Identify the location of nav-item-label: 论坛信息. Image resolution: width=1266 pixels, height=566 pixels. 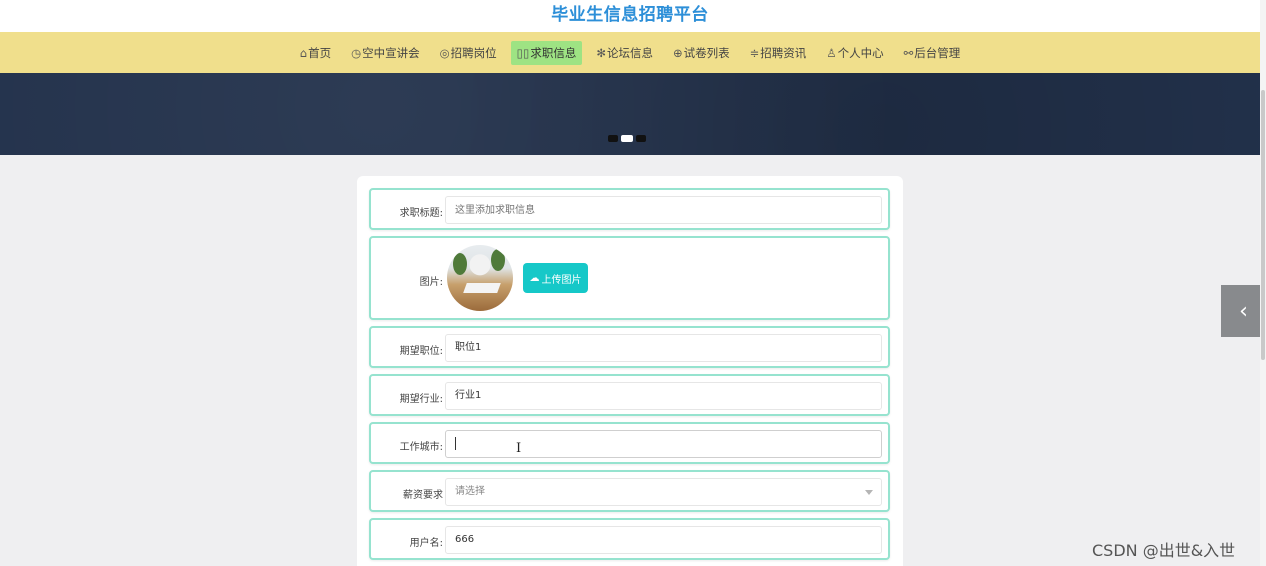
(629, 52).